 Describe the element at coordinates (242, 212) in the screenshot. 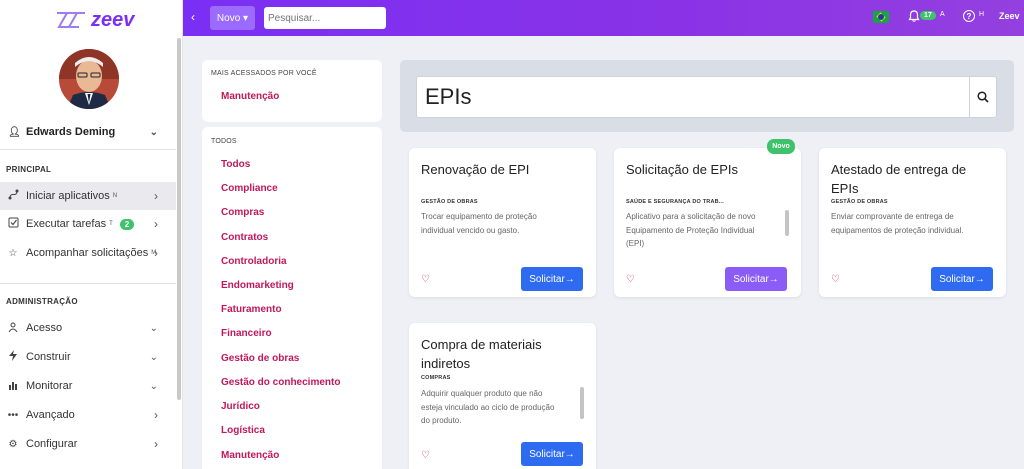

I see `category-link: Compras` at that location.